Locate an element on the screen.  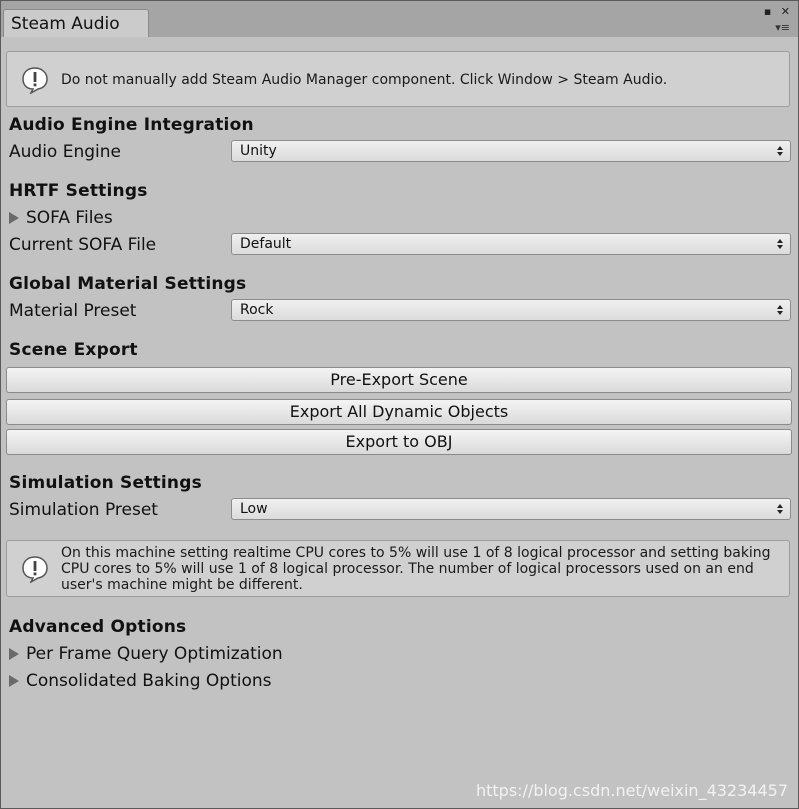
section-header-simulation: Simulation Settings is located at coordinates (105, 483).